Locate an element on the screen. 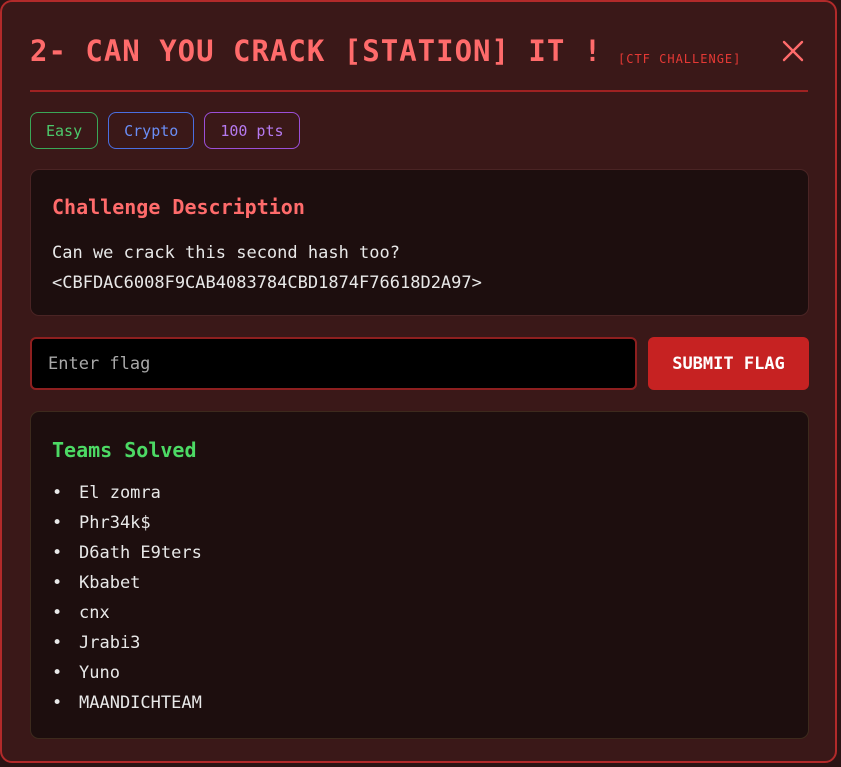  list-item: • Jrabi3 is located at coordinates (127, 643).